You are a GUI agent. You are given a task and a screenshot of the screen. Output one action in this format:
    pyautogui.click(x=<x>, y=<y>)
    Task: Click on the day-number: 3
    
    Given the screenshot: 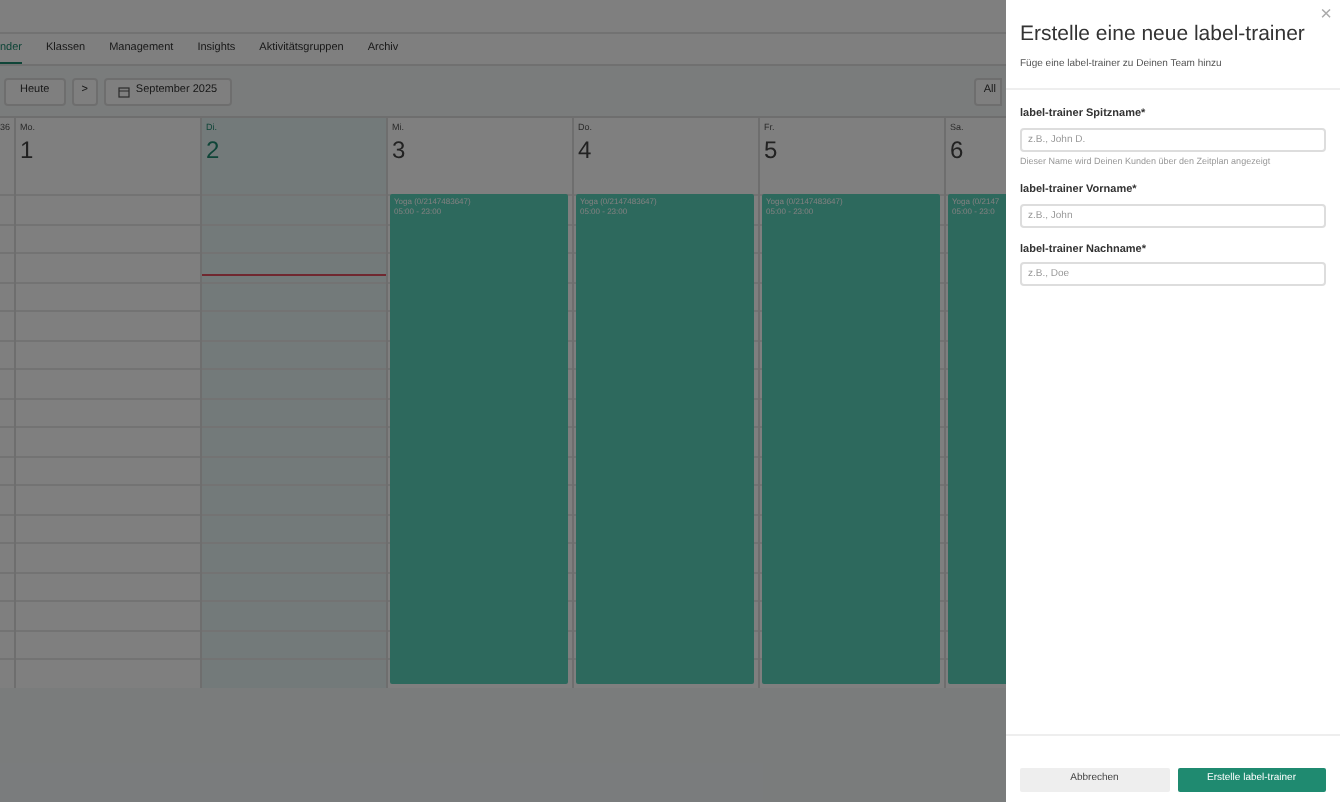 What is the action you would take?
    pyautogui.click(x=399, y=149)
    